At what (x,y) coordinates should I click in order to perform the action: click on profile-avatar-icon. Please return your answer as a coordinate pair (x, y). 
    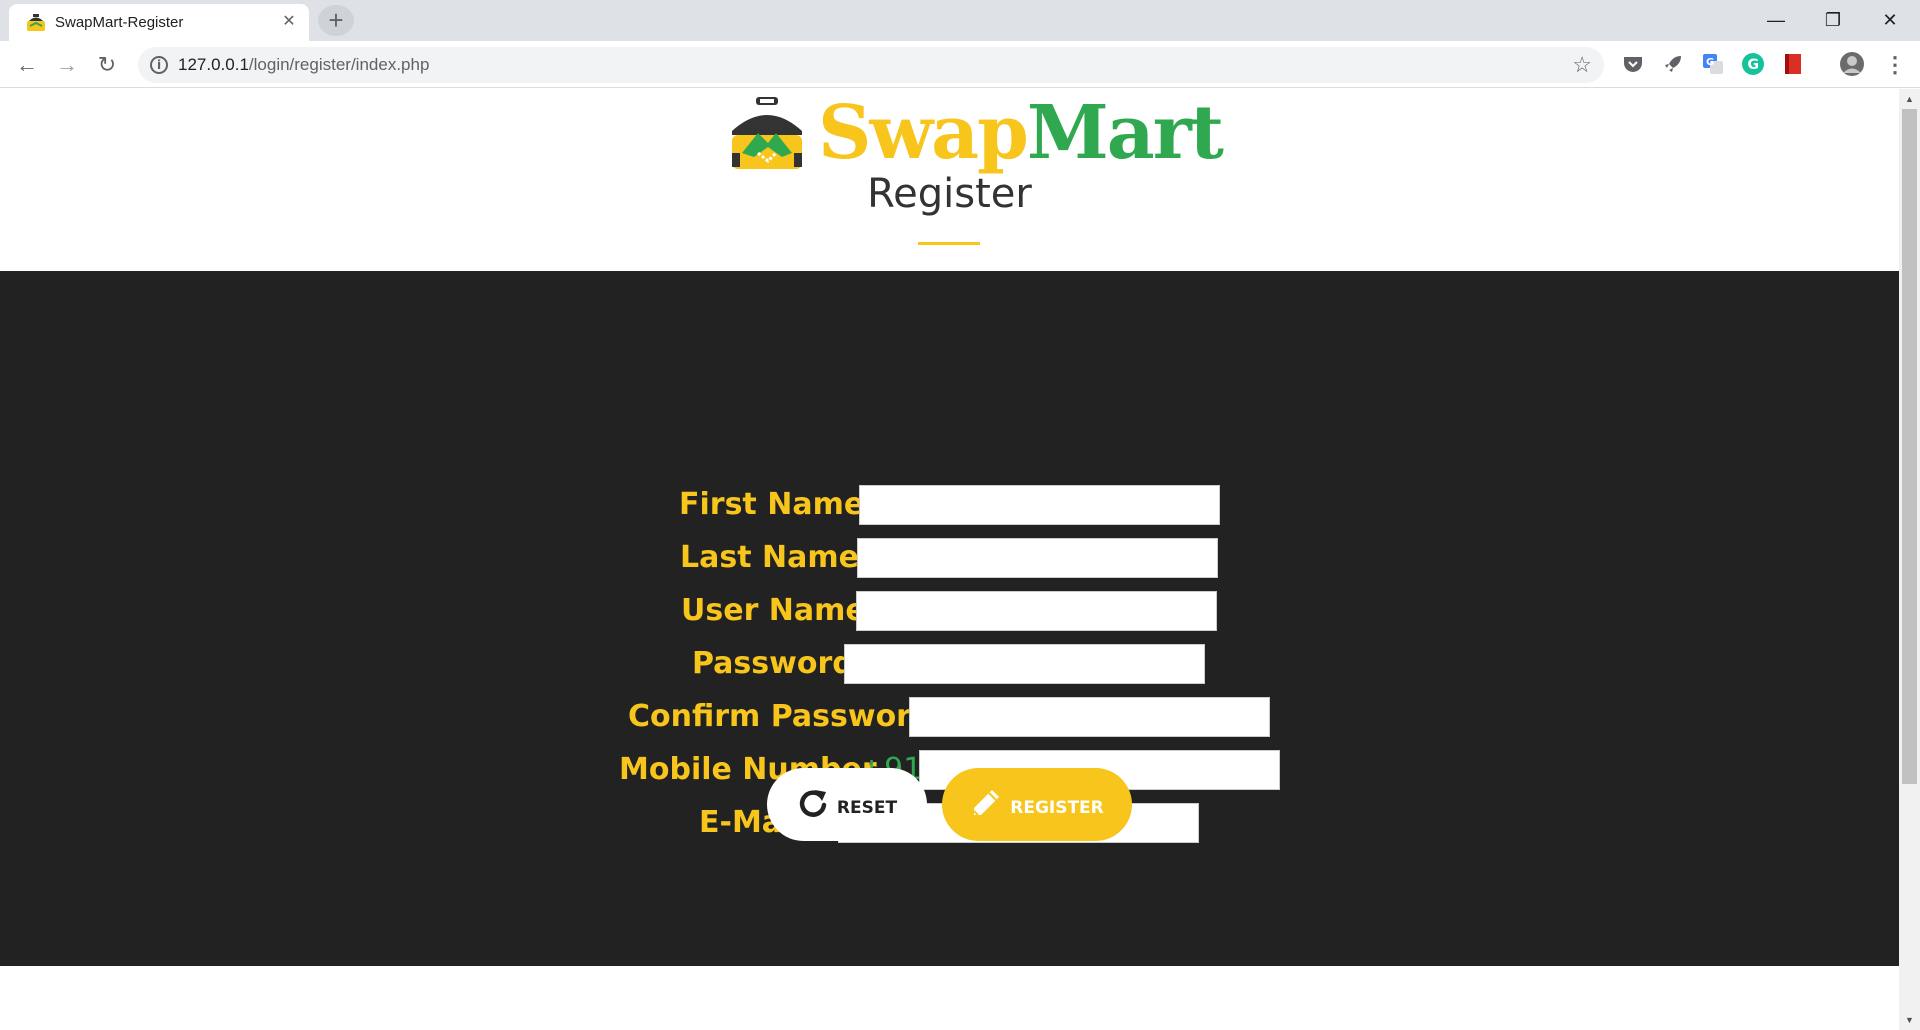
    Looking at the image, I should click on (1852, 64).